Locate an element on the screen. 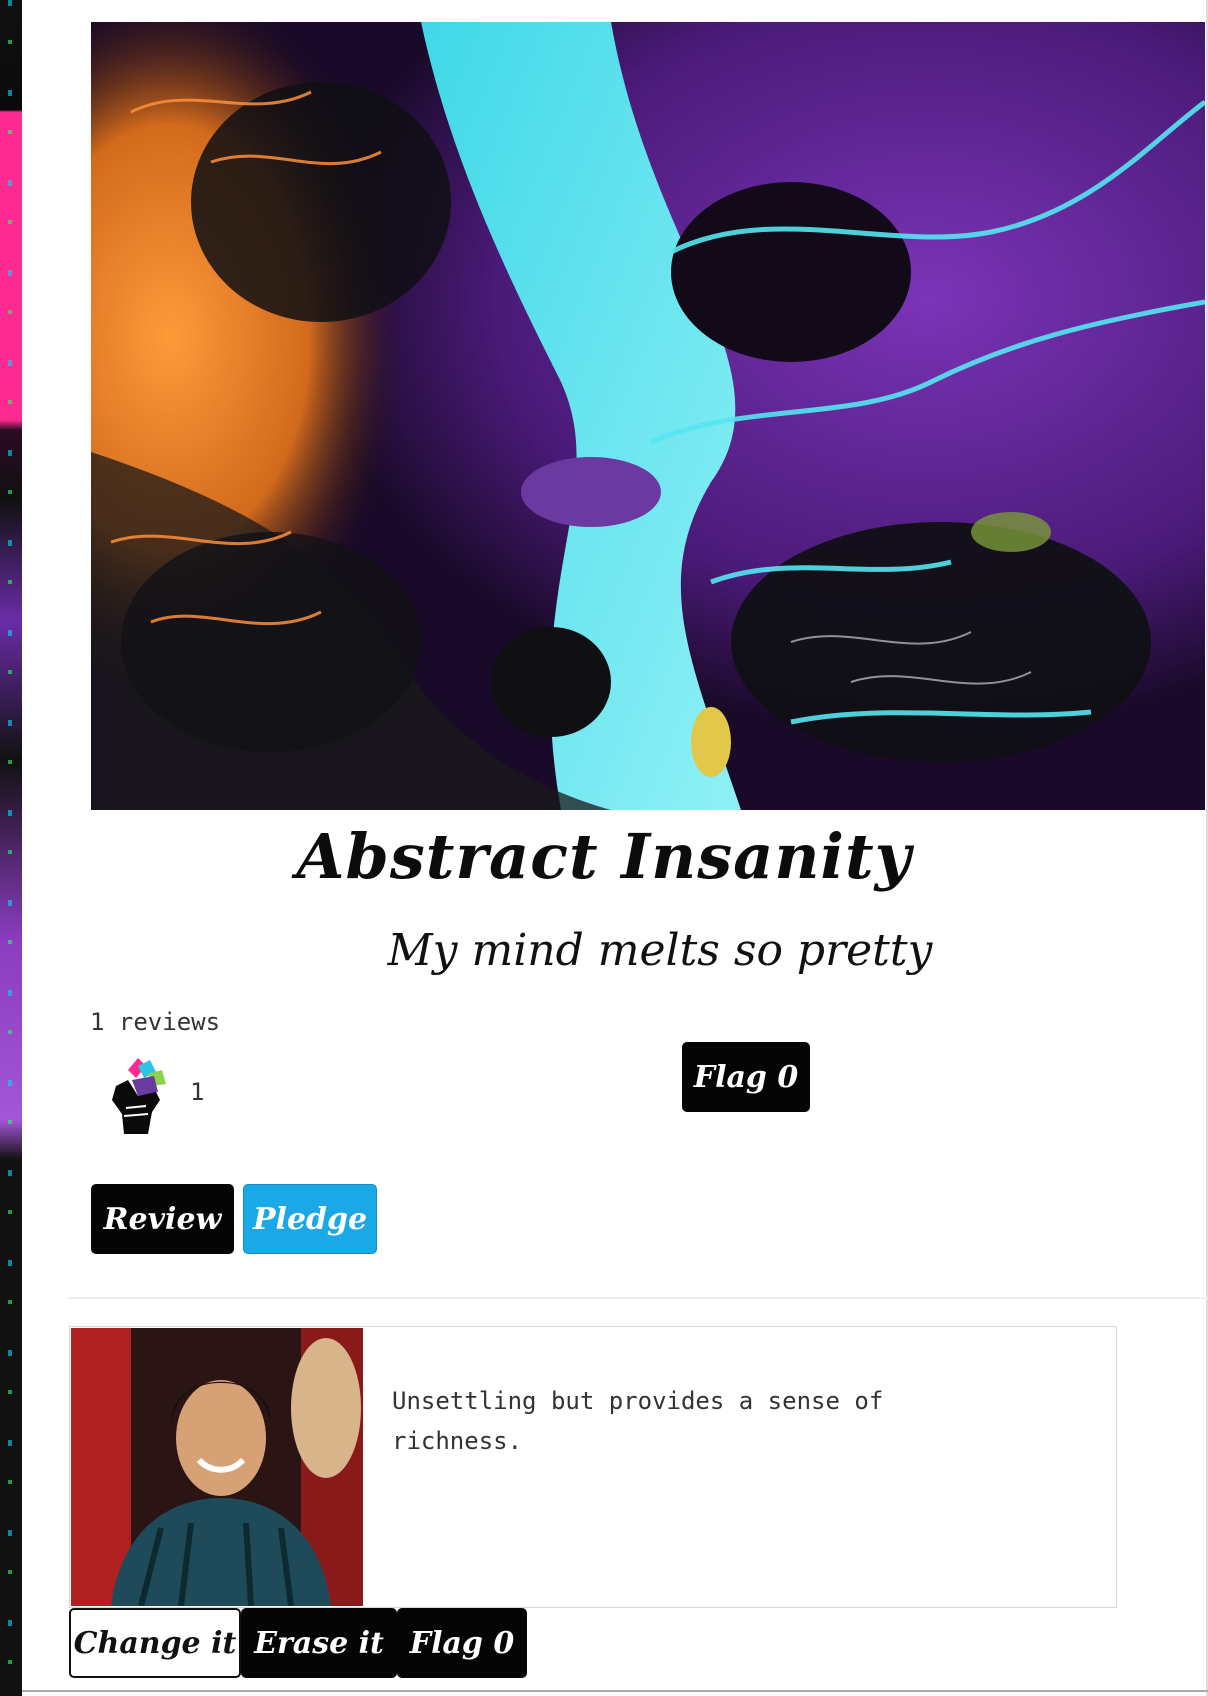 The image size is (1208, 1696). avatar-image is located at coordinates (217, 1467).